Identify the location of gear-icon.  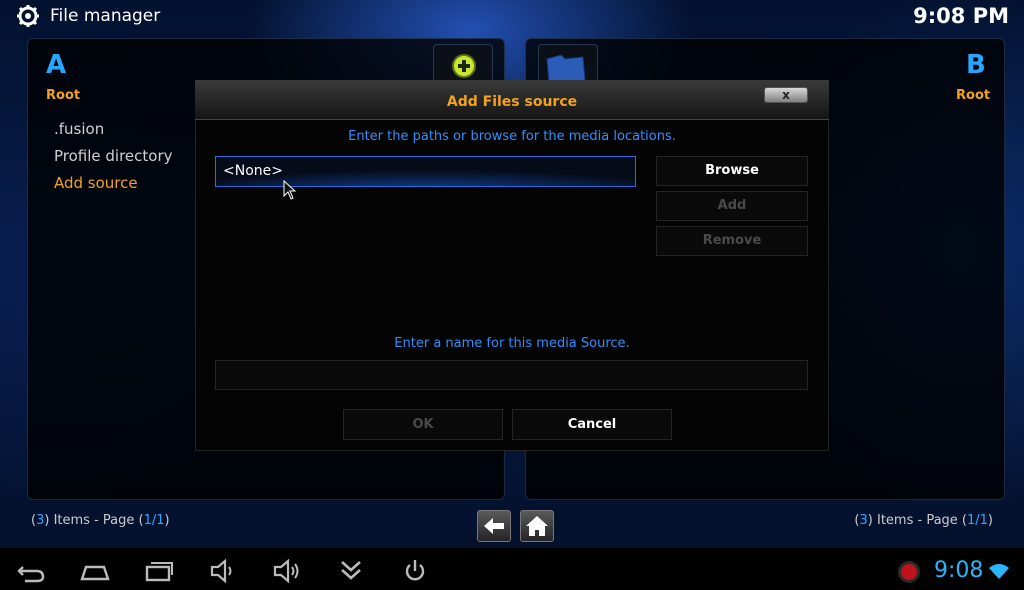
(28, 16).